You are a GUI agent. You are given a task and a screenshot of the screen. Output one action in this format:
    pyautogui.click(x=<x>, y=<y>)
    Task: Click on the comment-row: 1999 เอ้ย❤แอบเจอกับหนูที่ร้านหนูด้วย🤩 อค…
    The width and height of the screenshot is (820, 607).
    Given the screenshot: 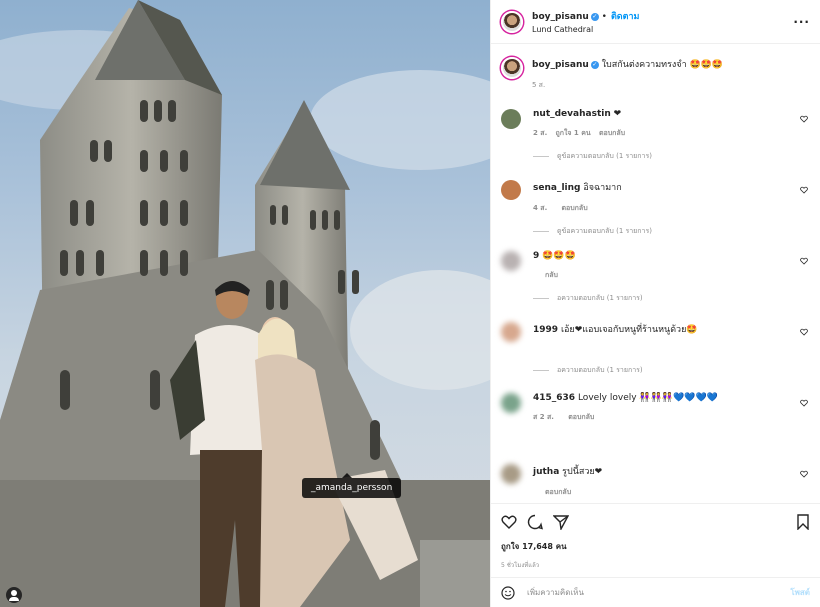 What is the action you would take?
    pyautogui.click(x=655, y=350)
    